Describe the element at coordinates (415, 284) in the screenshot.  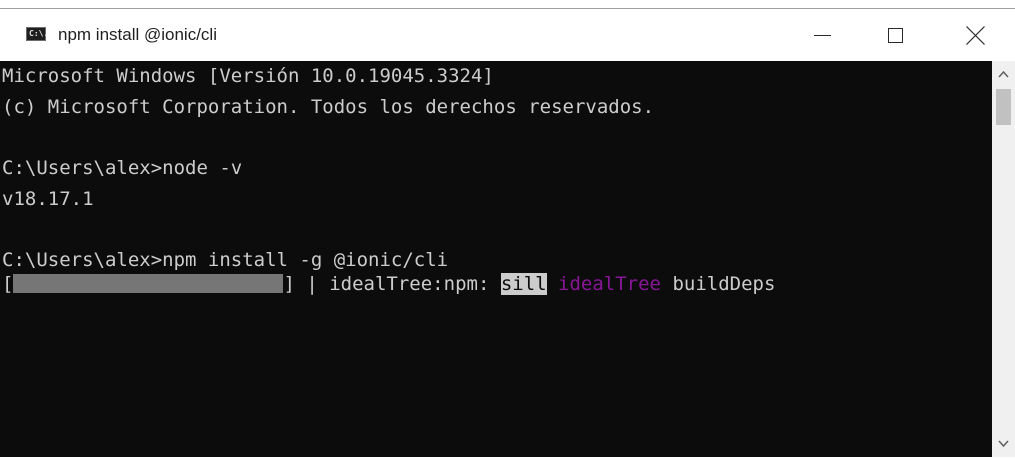
I see `progress-stage: idealTree:npm:` at that location.